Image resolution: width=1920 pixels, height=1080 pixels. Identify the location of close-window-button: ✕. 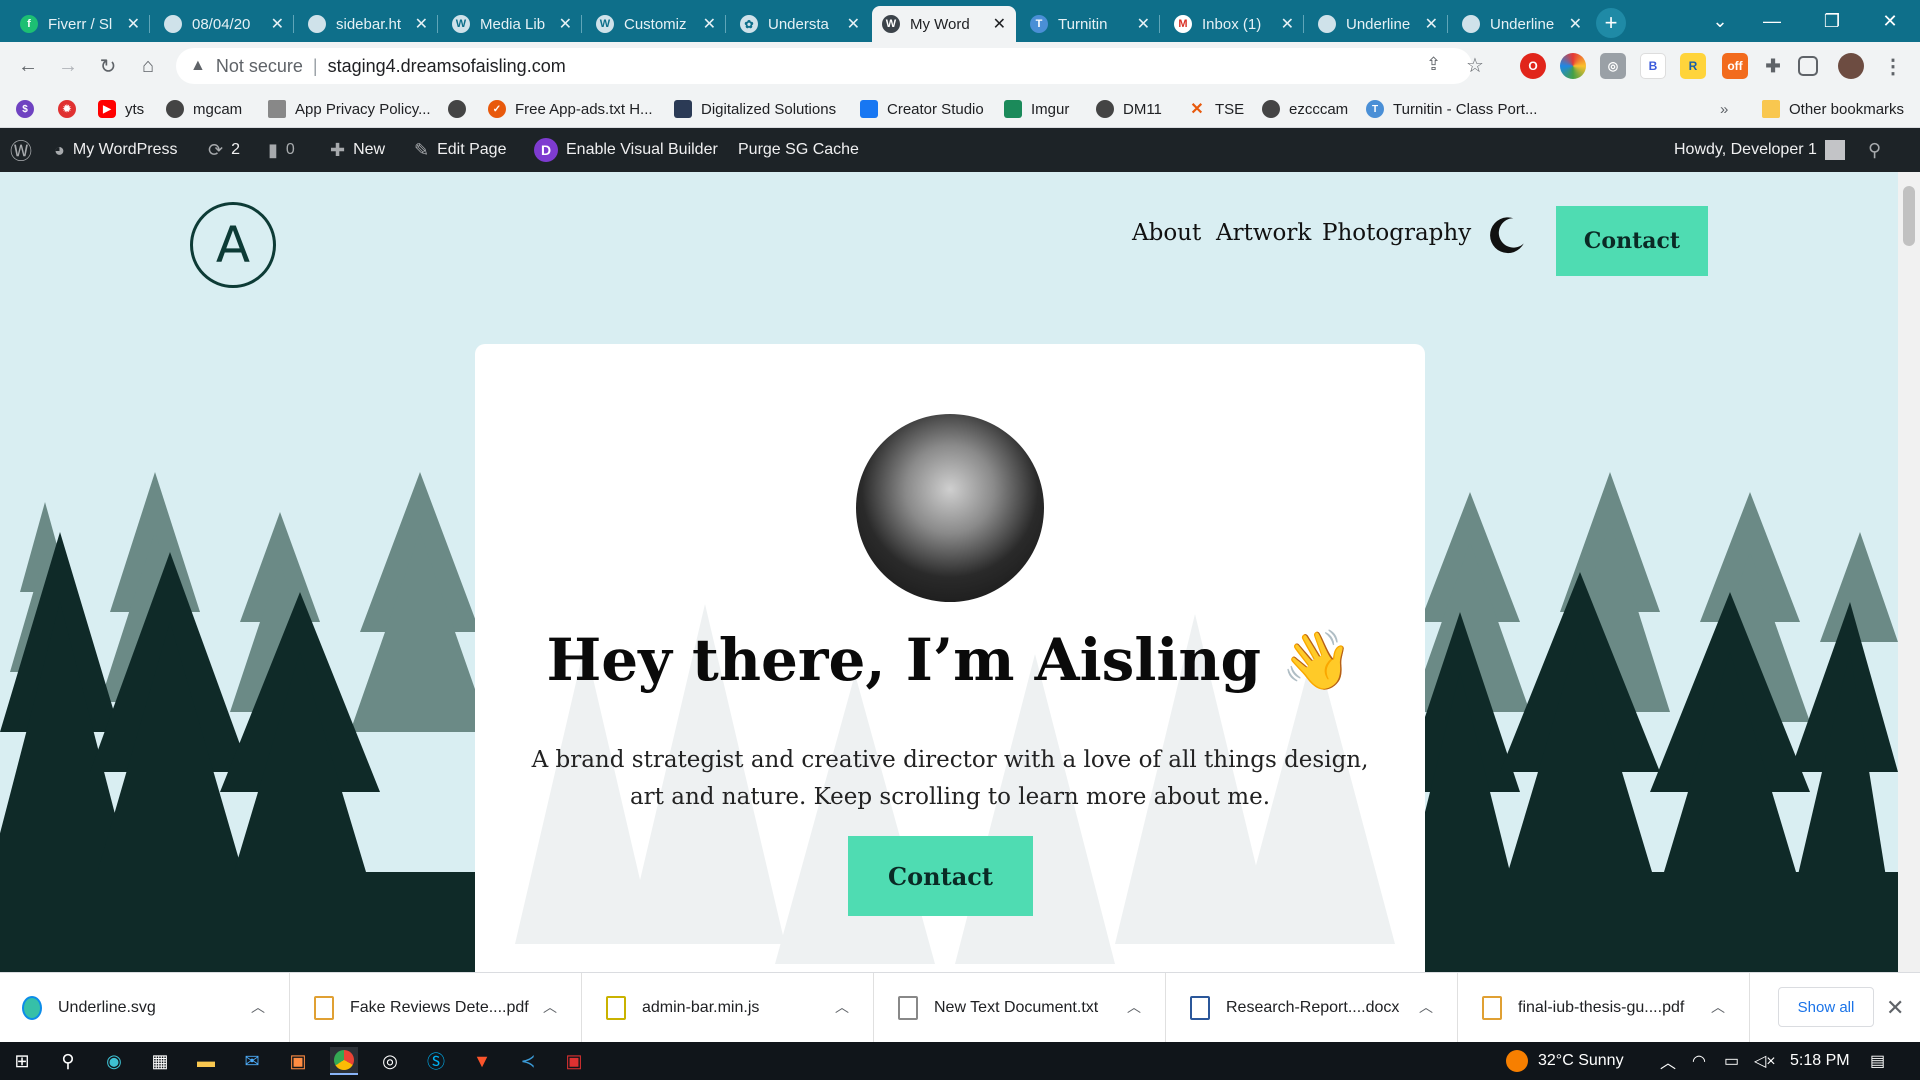
(1890, 21).